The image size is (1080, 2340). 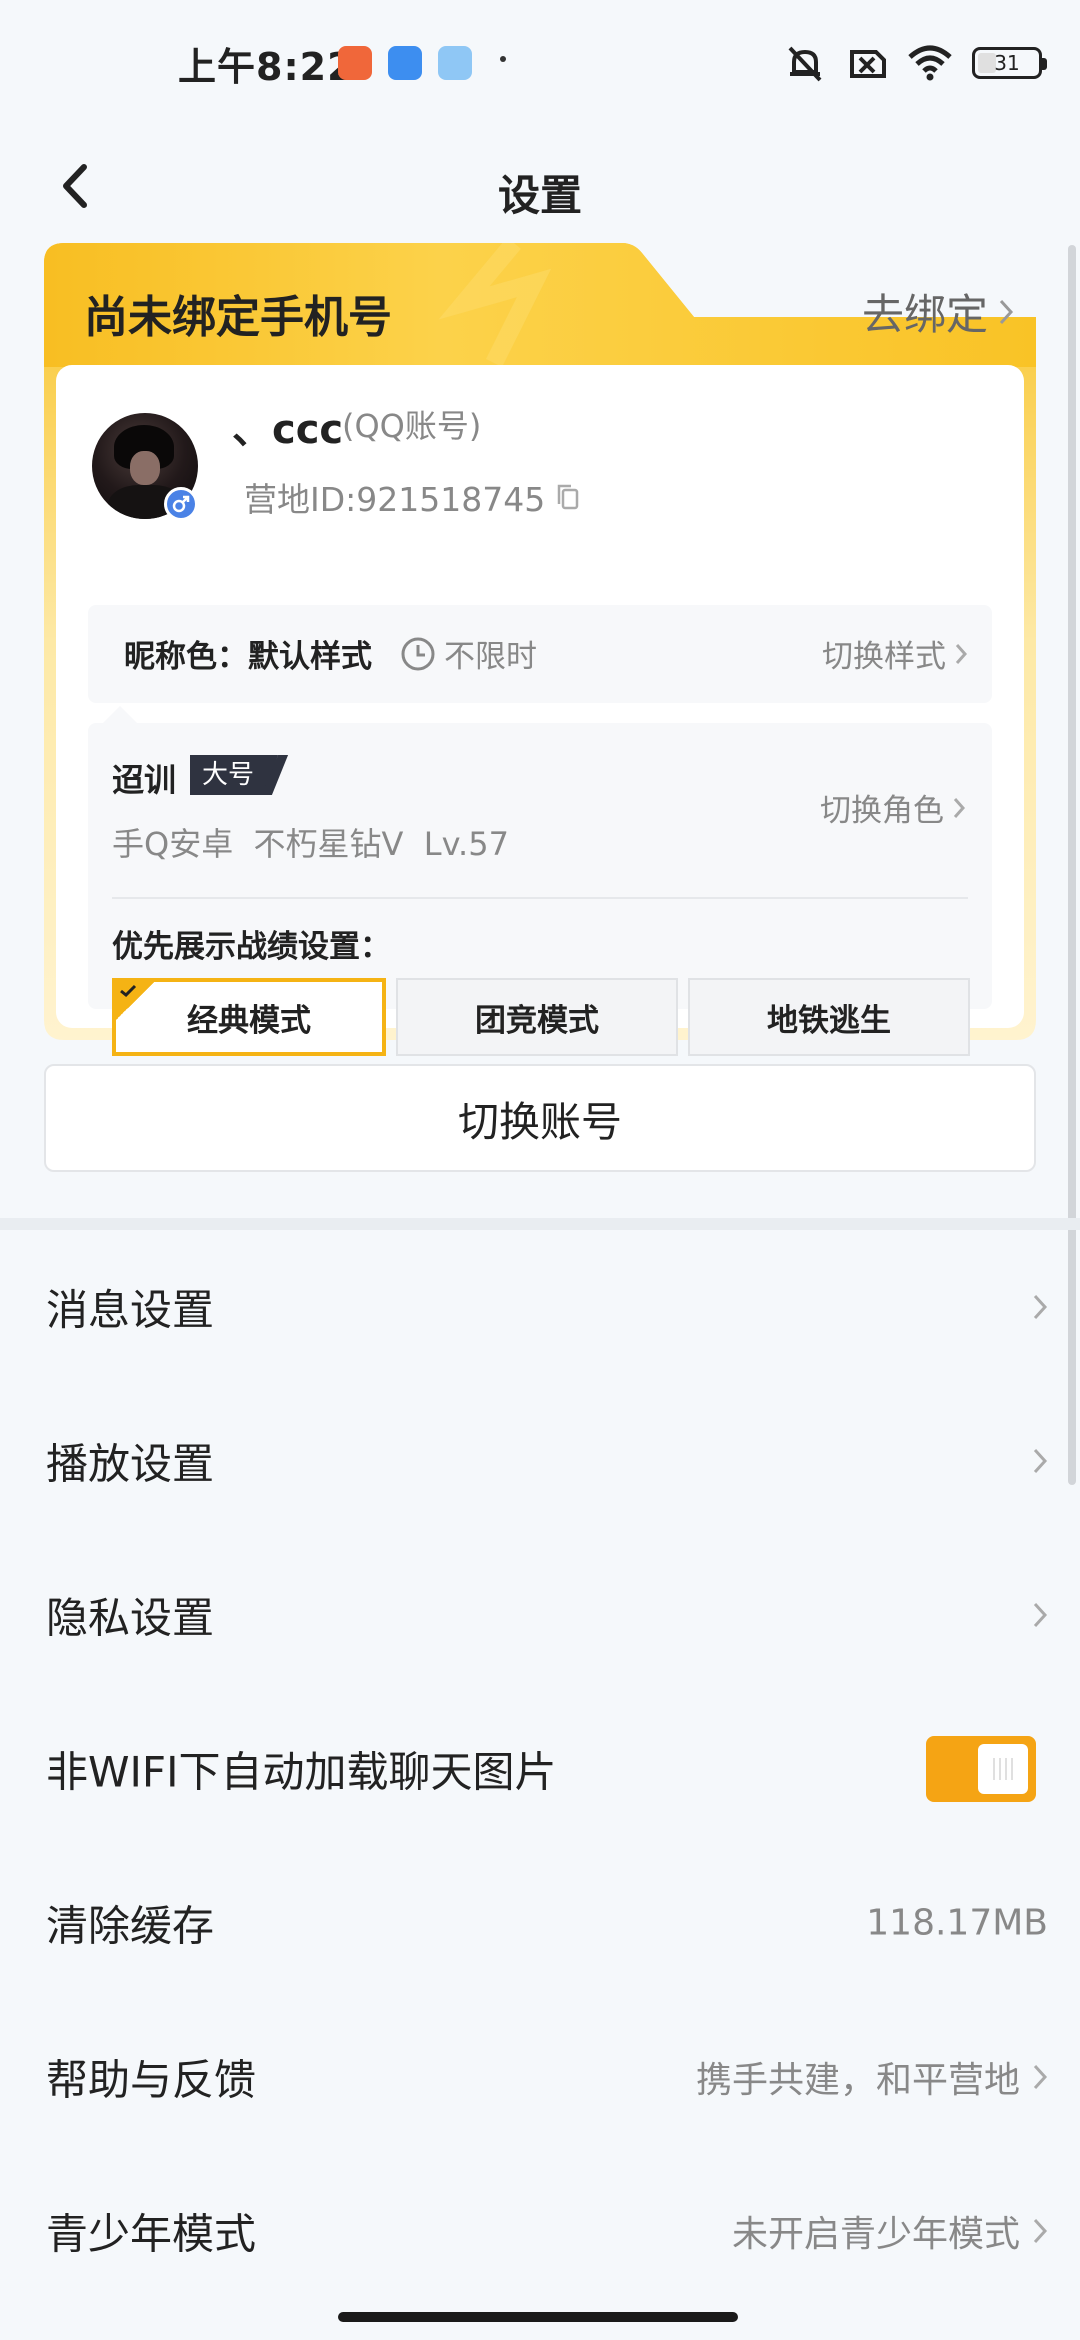 What do you see at coordinates (490, 657) in the screenshot?
I see `color-duration-text: 不限时` at bounding box center [490, 657].